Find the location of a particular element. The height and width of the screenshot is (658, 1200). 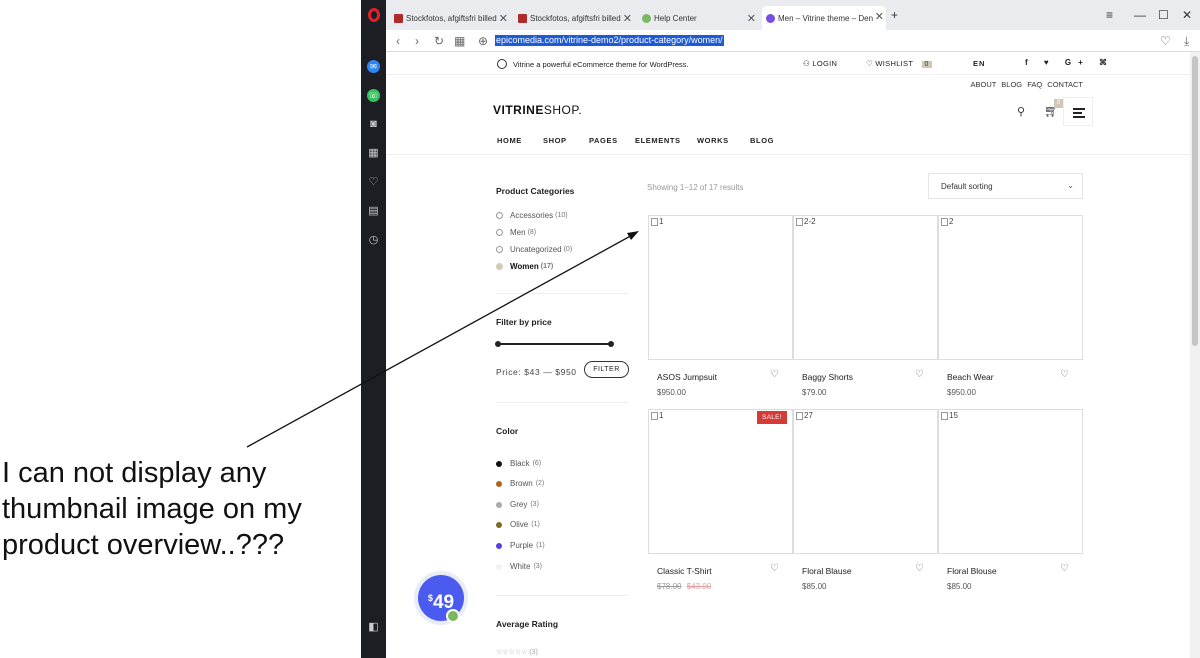

category-uncategorized: Uncategorized (0) is located at coordinates (534, 249).